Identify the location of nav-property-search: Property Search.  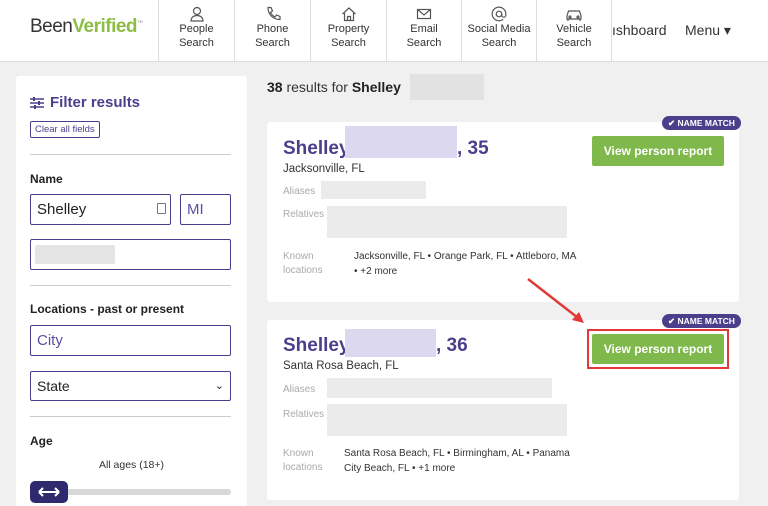
(348, 30).